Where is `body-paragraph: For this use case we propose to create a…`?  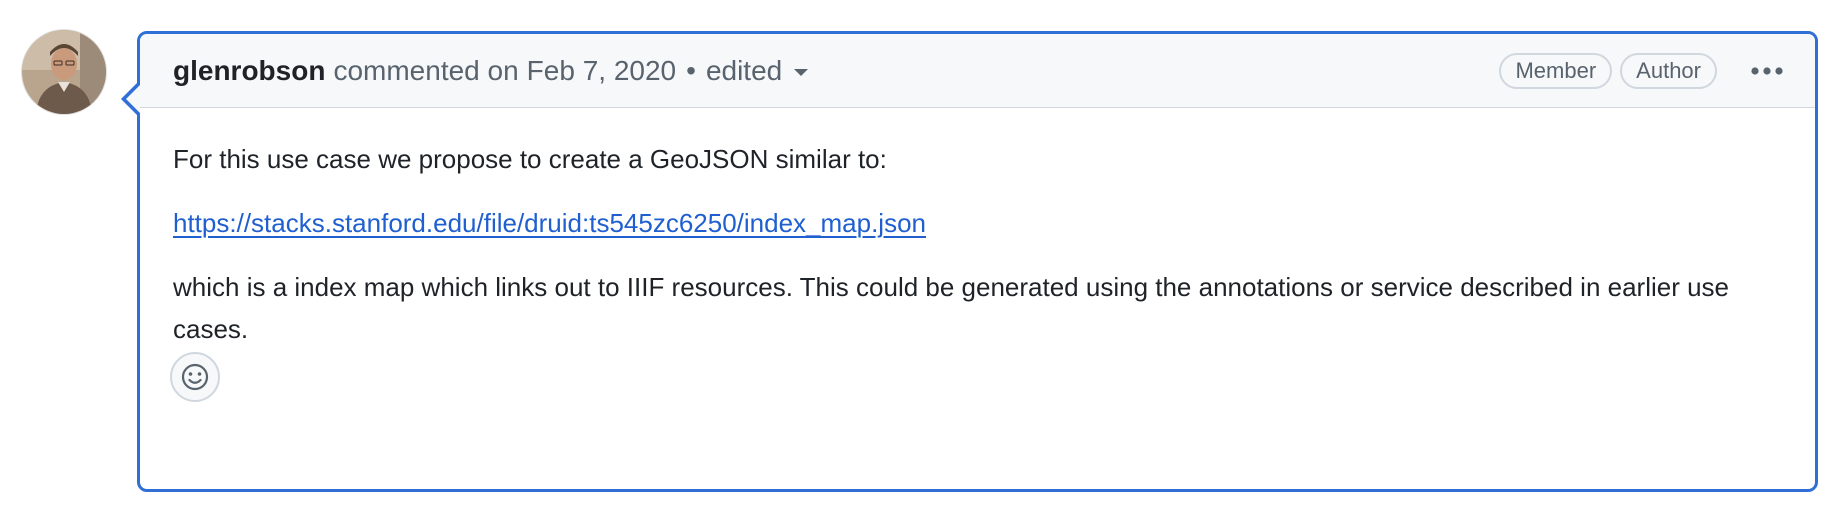 body-paragraph: For this use case we propose to create a… is located at coordinates (530, 159).